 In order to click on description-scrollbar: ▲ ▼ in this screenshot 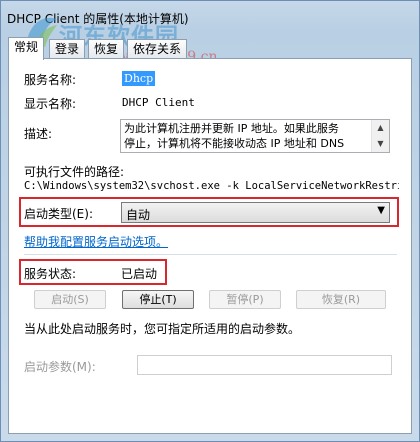, I will do `click(380, 136)`.